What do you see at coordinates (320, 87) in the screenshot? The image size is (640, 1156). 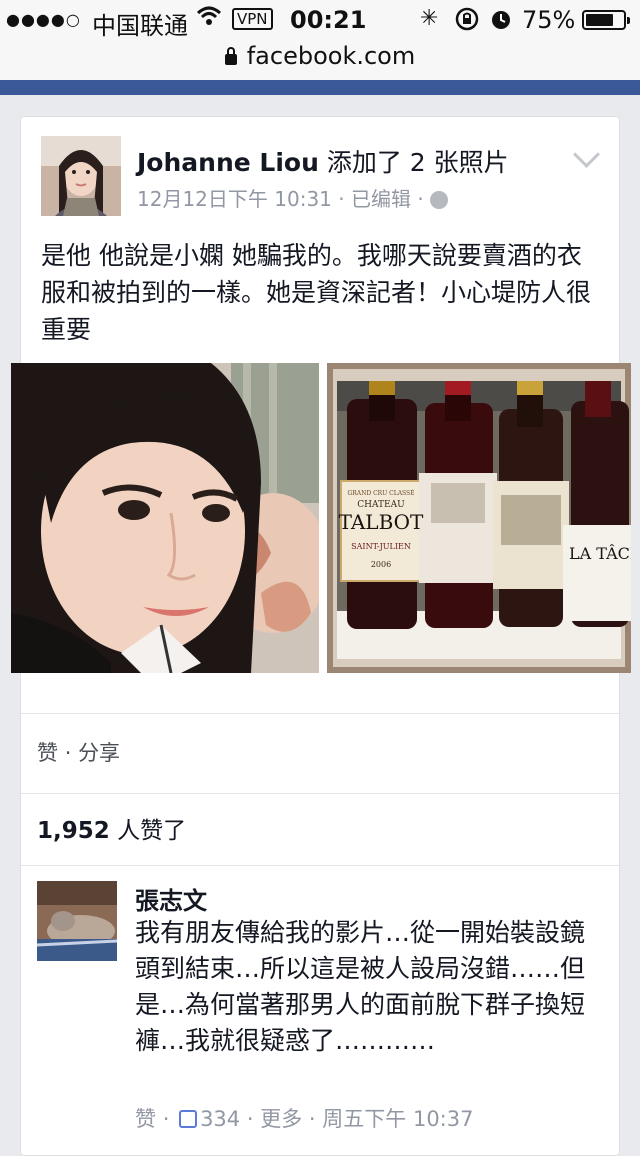 I see `facebook-header-bar` at bounding box center [320, 87].